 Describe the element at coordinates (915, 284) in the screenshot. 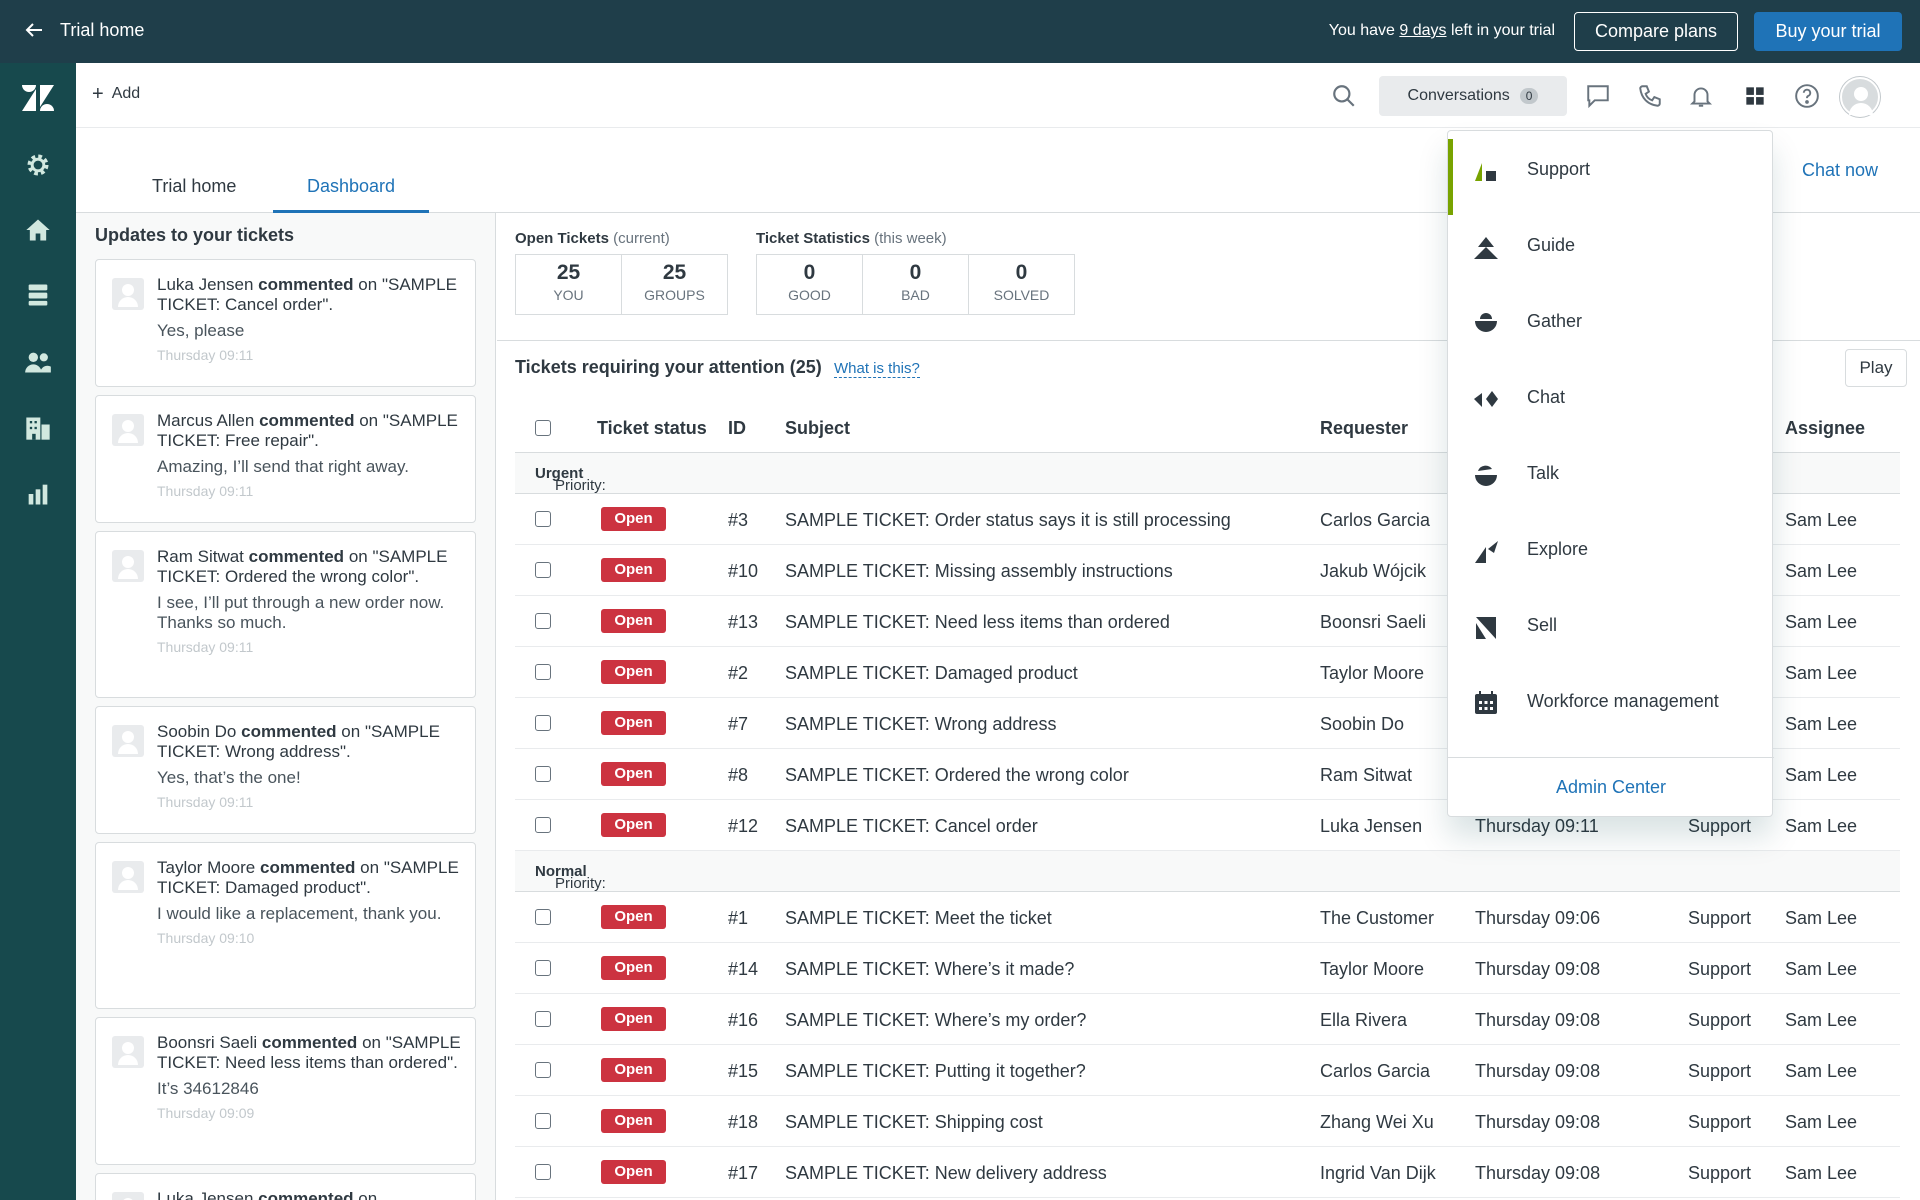

I see `stat-bad: 0 BAD` at that location.